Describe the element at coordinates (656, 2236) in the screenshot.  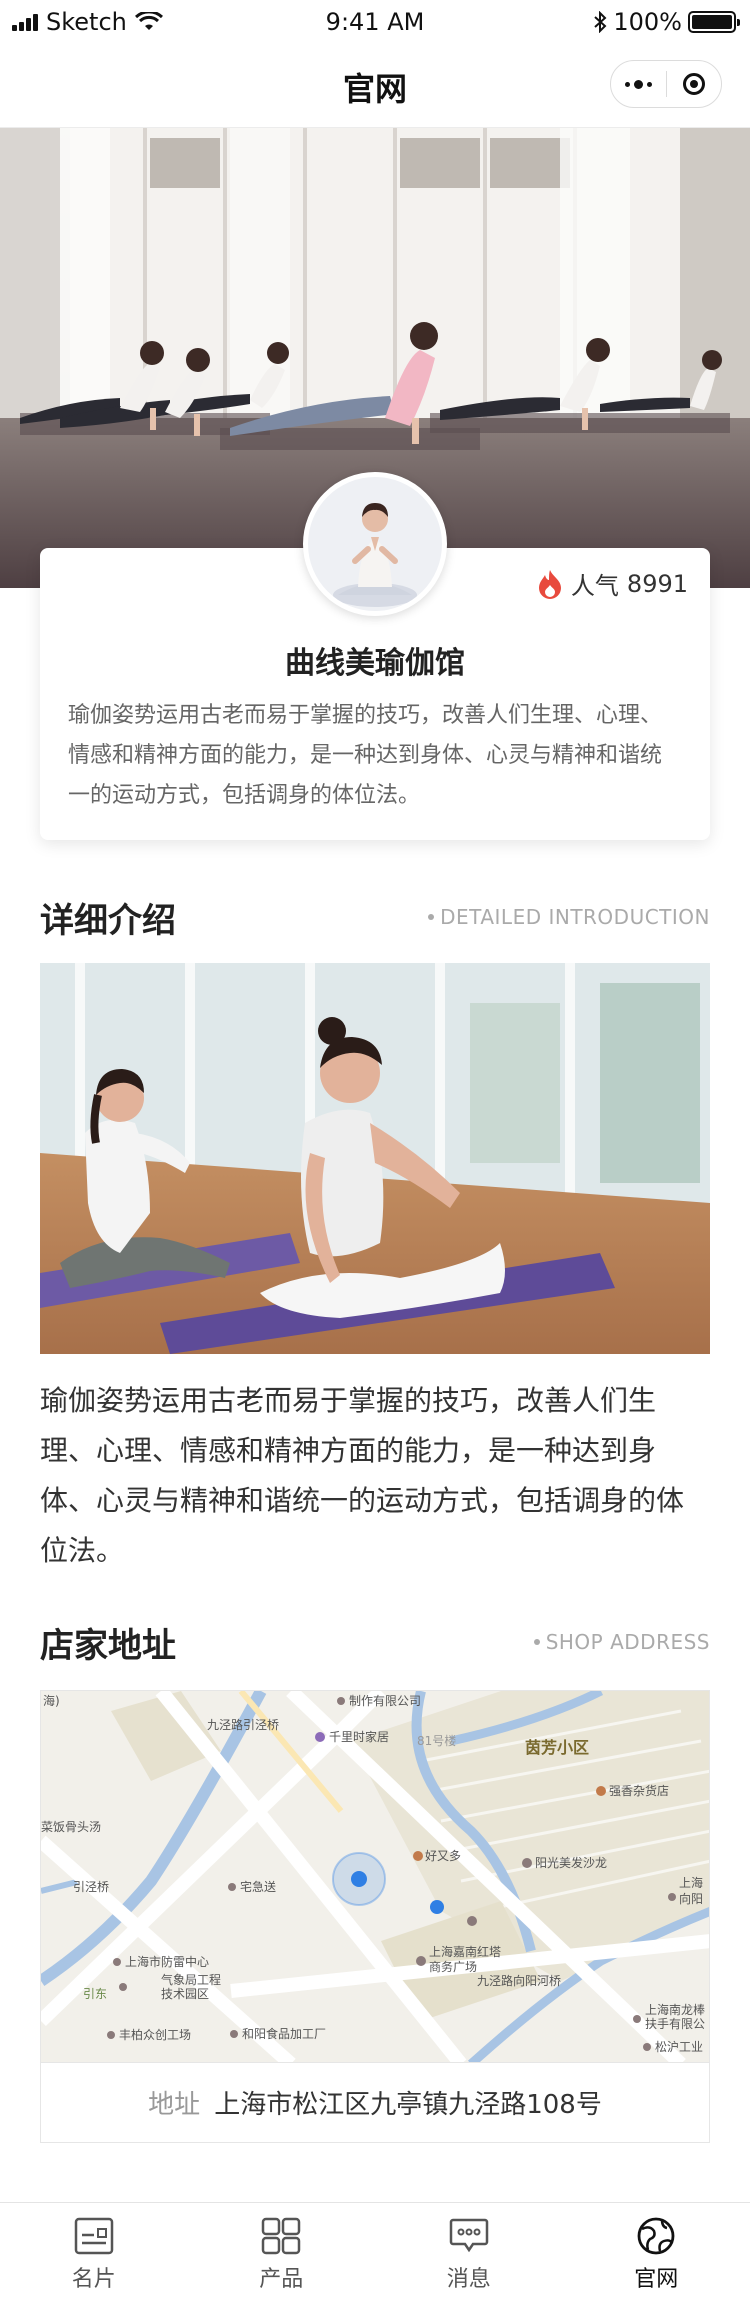
I see `globe-icon` at that location.